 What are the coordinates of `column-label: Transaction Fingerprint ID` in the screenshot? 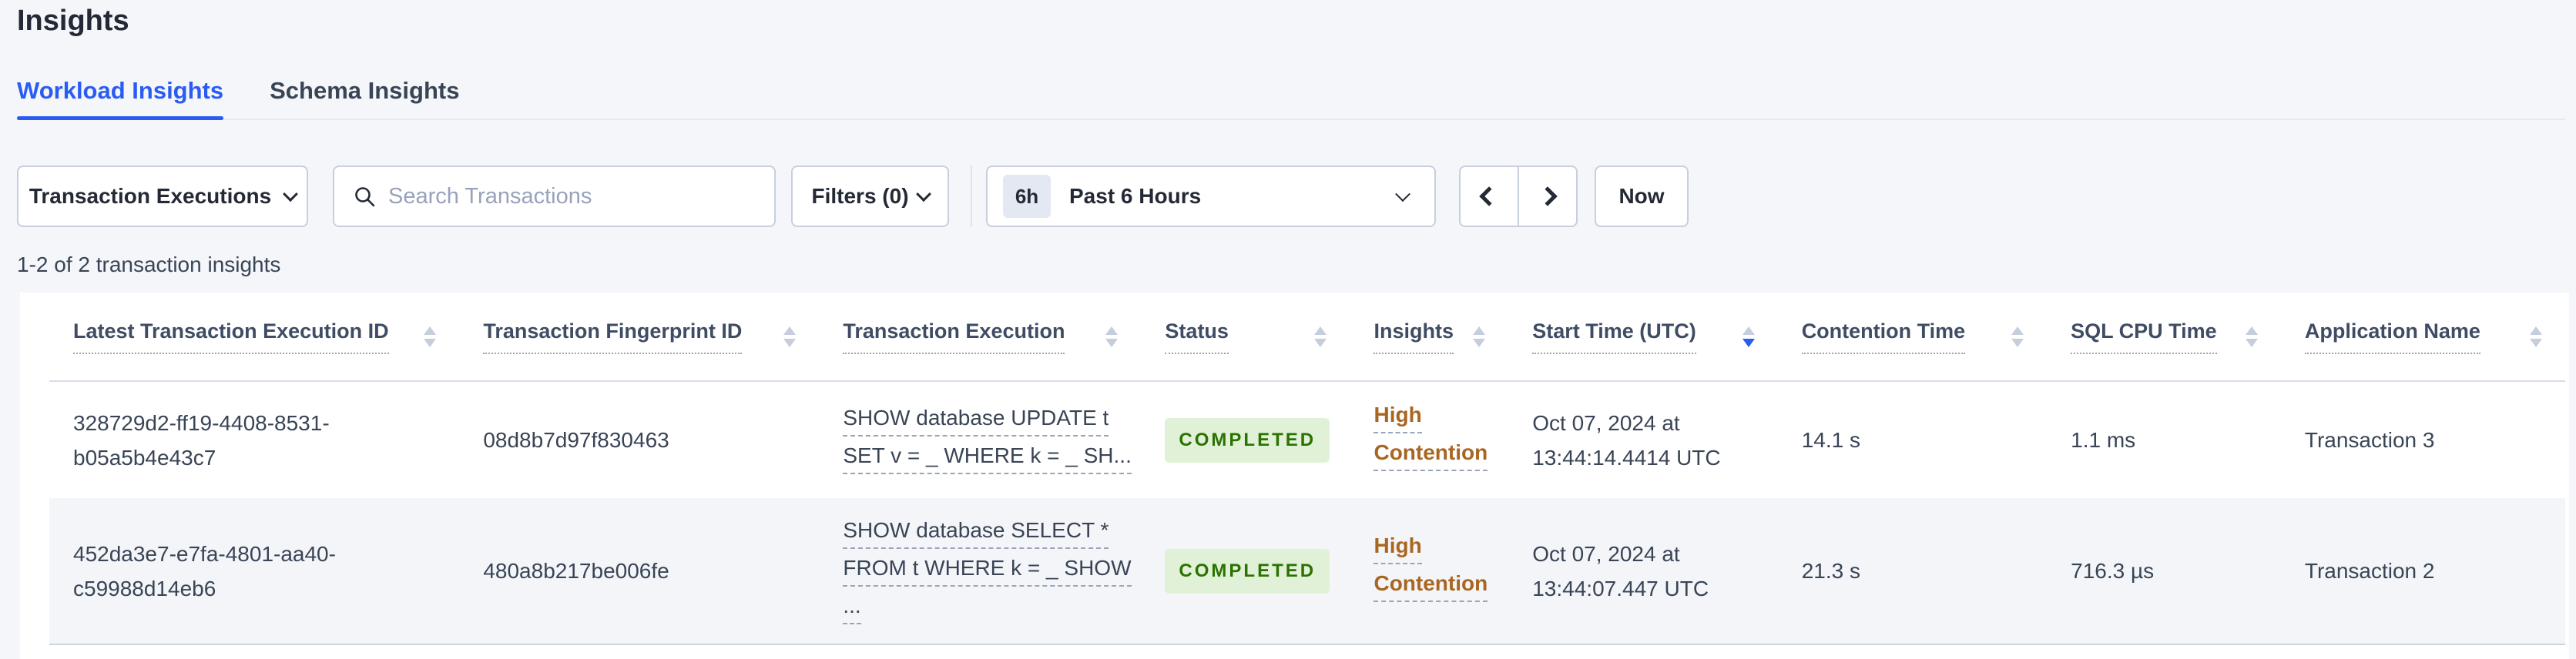 It's located at (613, 336).